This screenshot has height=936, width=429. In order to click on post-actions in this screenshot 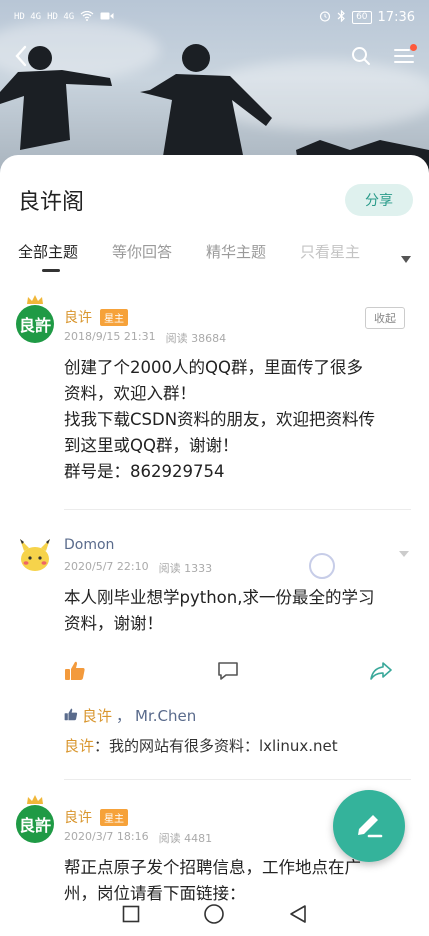, I will do `click(228, 673)`.